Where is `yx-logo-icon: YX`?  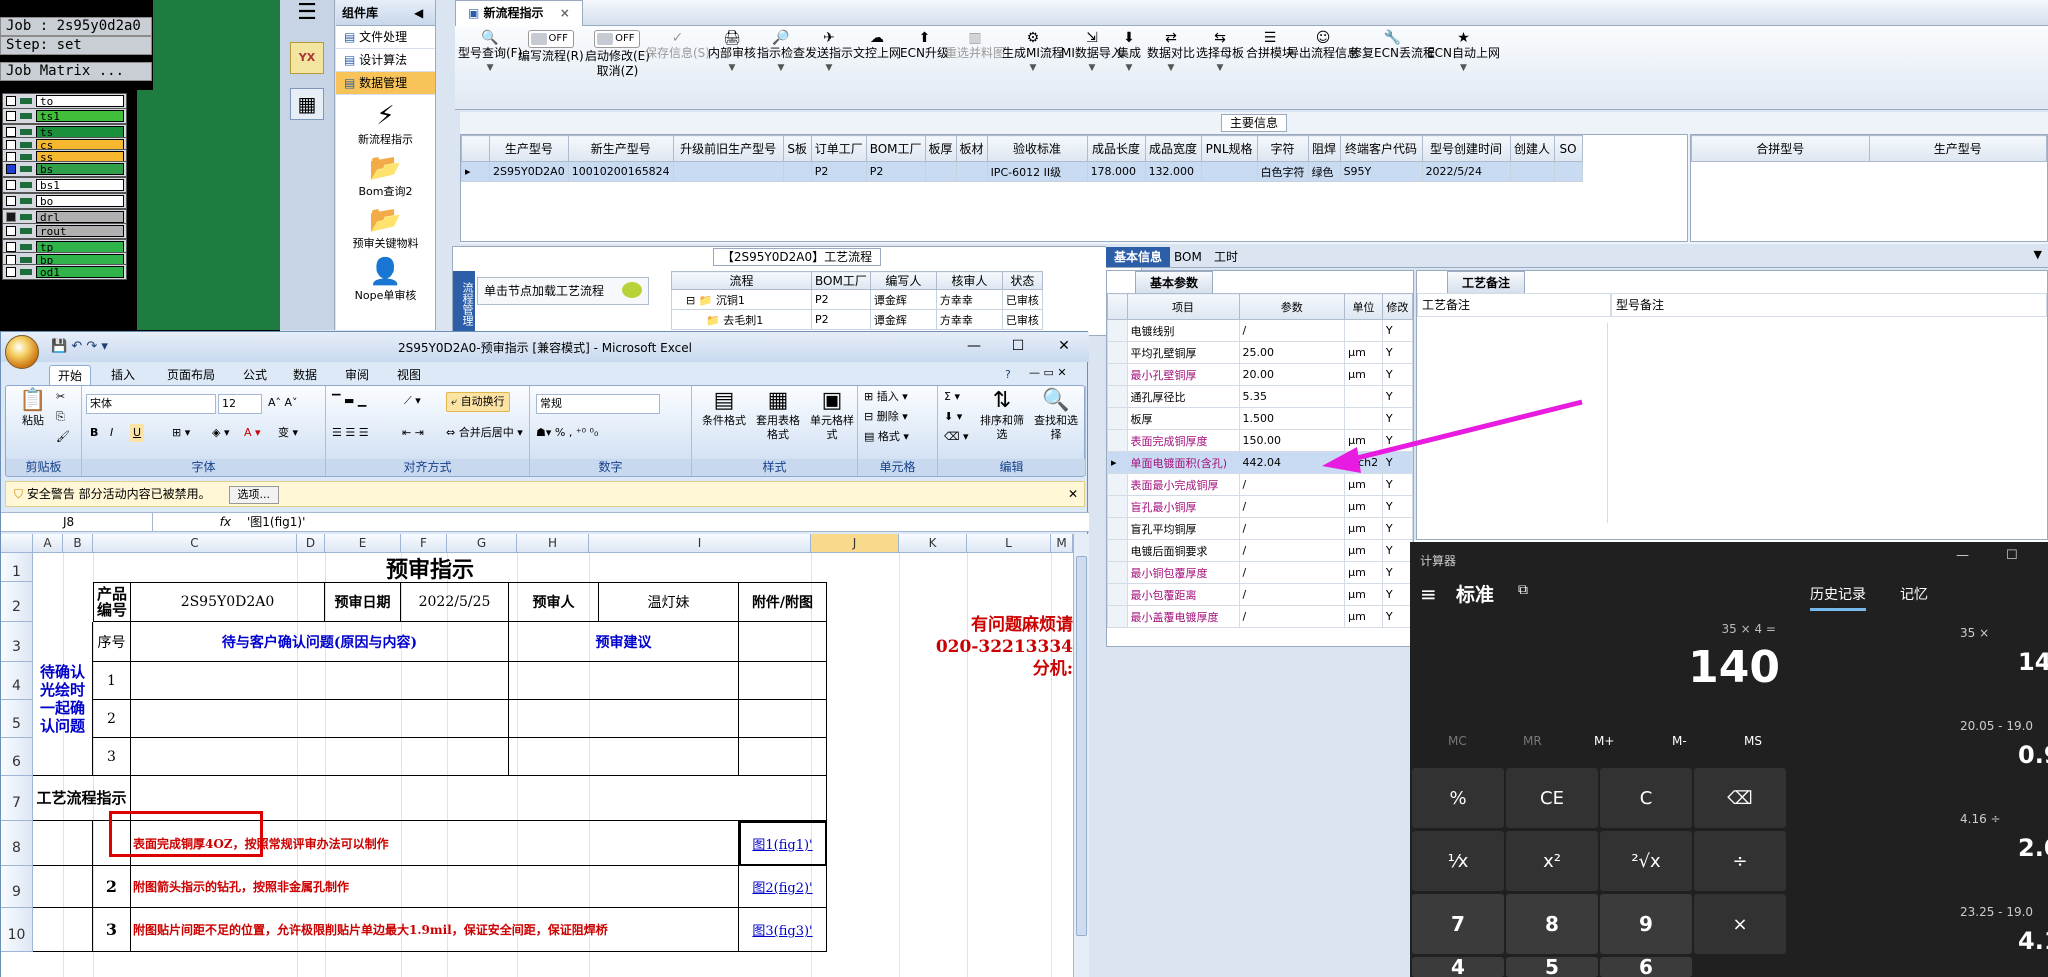 yx-logo-icon: YX is located at coordinates (307, 58).